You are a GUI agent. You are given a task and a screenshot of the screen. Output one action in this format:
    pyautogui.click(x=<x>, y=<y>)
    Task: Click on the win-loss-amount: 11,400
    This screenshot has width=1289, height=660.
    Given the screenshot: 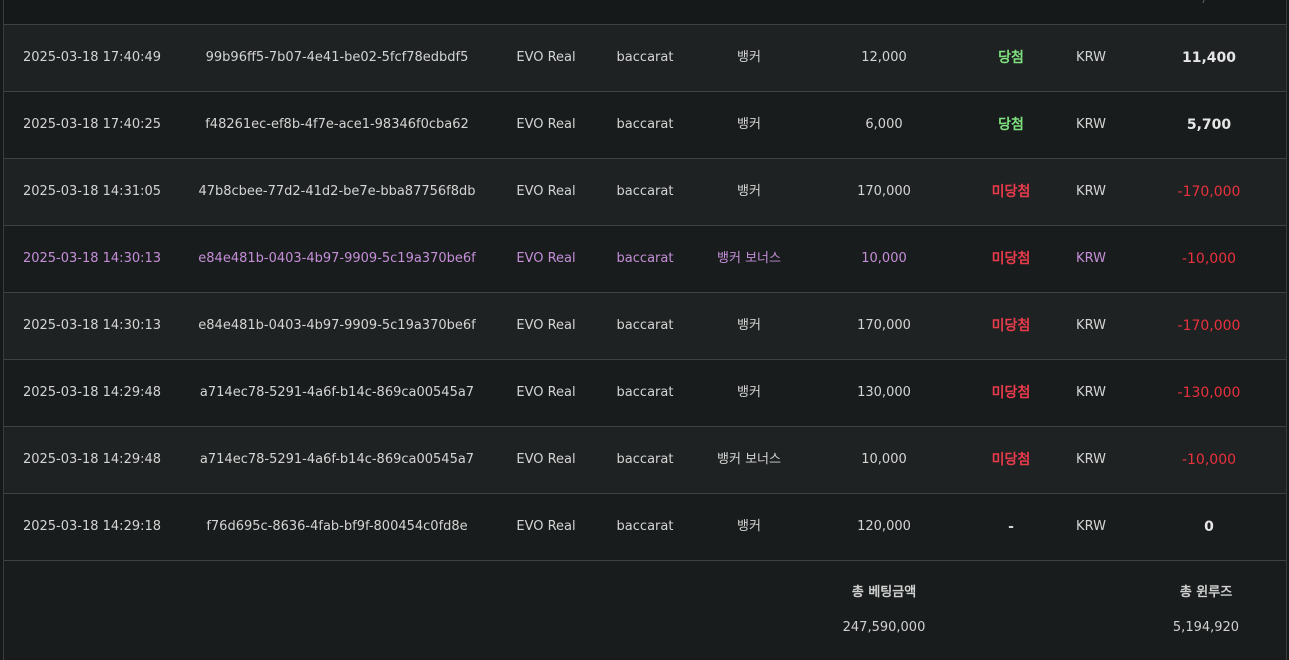 What is the action you would take?
    pyautogui.click(x=1209, y=58)
    